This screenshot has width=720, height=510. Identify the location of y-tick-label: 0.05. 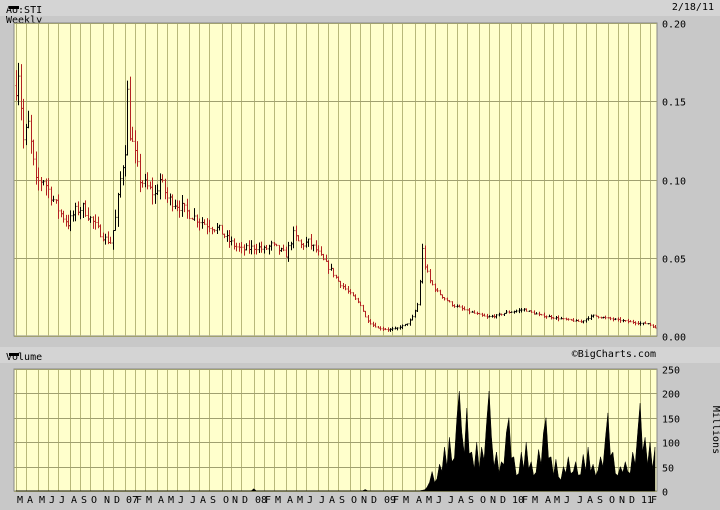
(674, 260).